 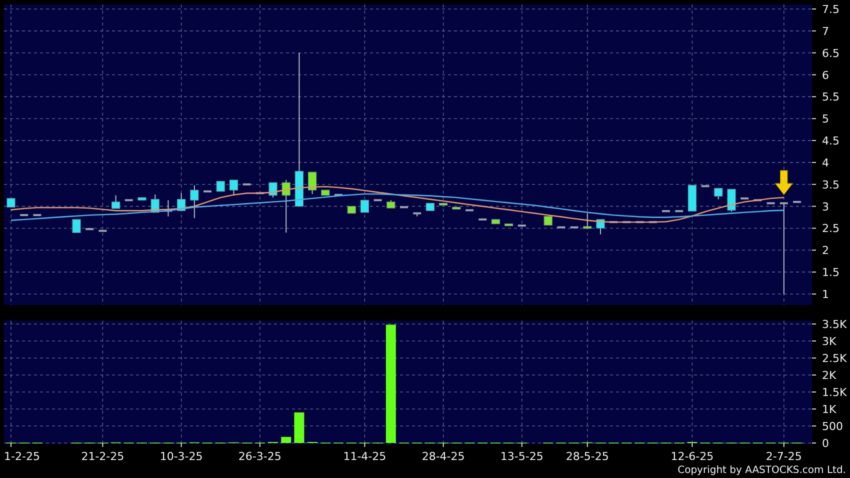 What do you see at coordinates (181, 456) in the screenshot?
I see `axis-tick-label: 10-3-25` at bounding box center [181, 456].